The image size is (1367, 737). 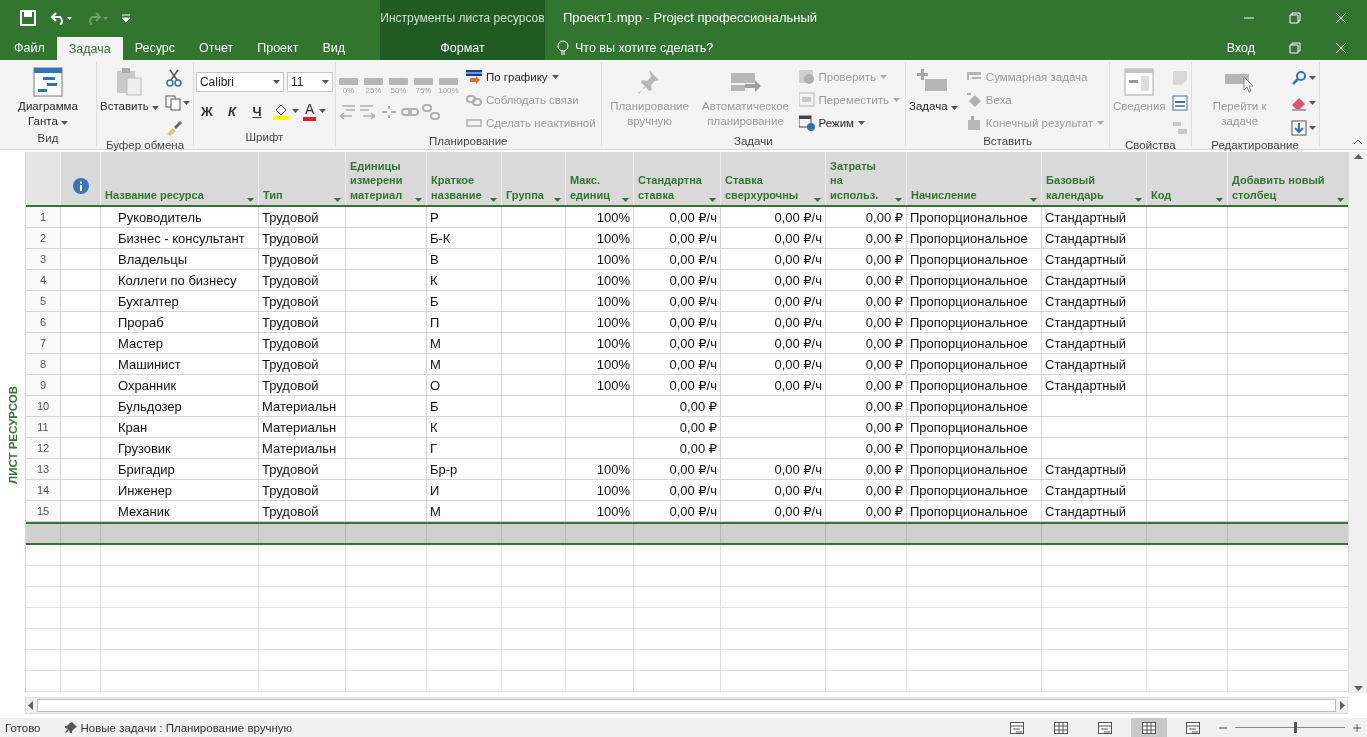 What do you see at coordinates (180, 322) in the screenshot?
I see `table-cell: Прораб` at bounding box center [180, 322].